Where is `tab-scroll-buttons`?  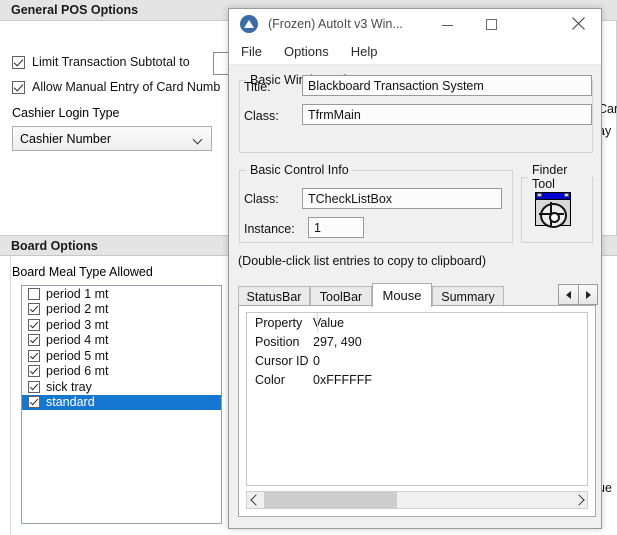
tab-scroll-buttons is located at coordinates (578, 294).